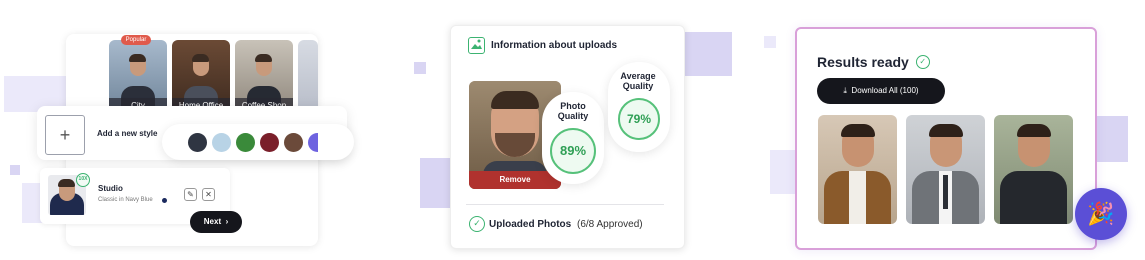 The width and height of the screenshot is (1145, 260). Describe the element at coordinates (476, 45) in the screenshot. I see `image-sparkle-icon` at that location.